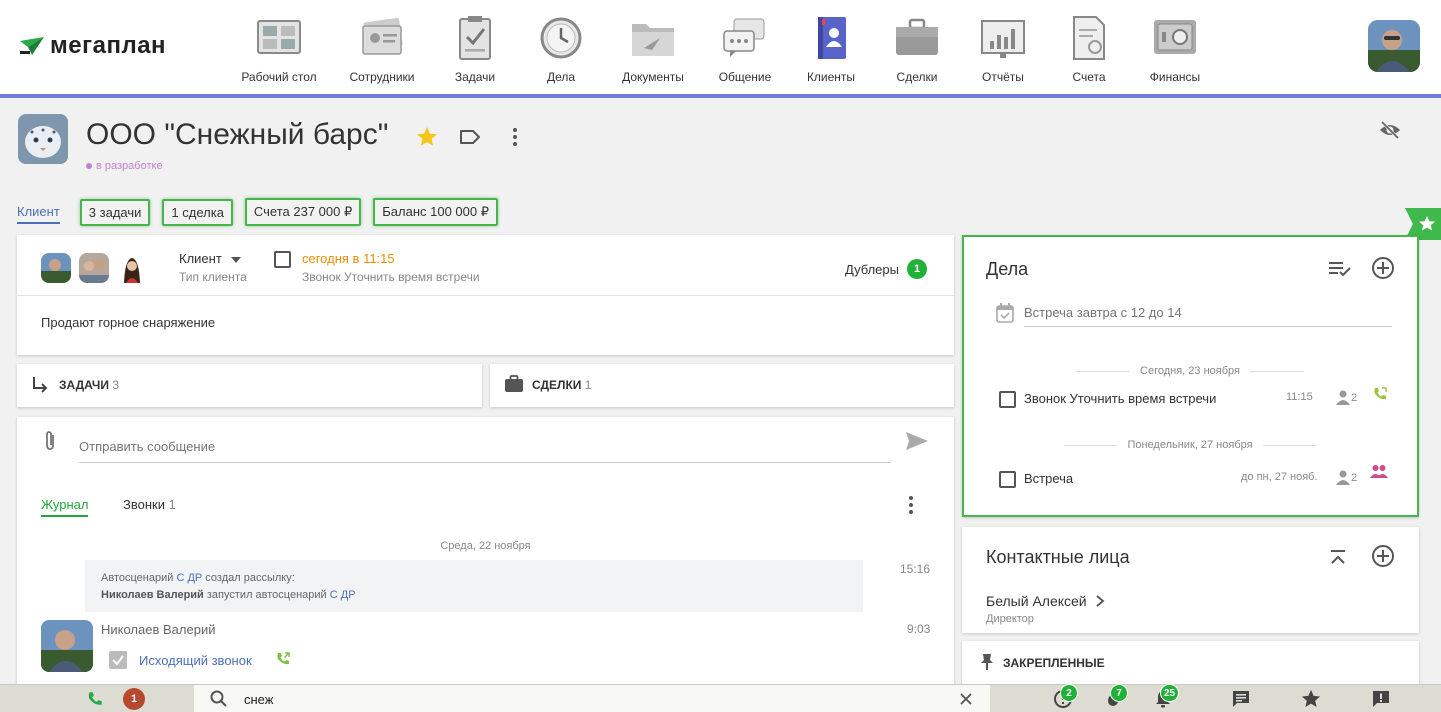 The height and width of the screenshot is (712, 1441). Describe the element at coordinates (1175, 77) in the screenshot. I see `nav-label: Финансы` at that location.